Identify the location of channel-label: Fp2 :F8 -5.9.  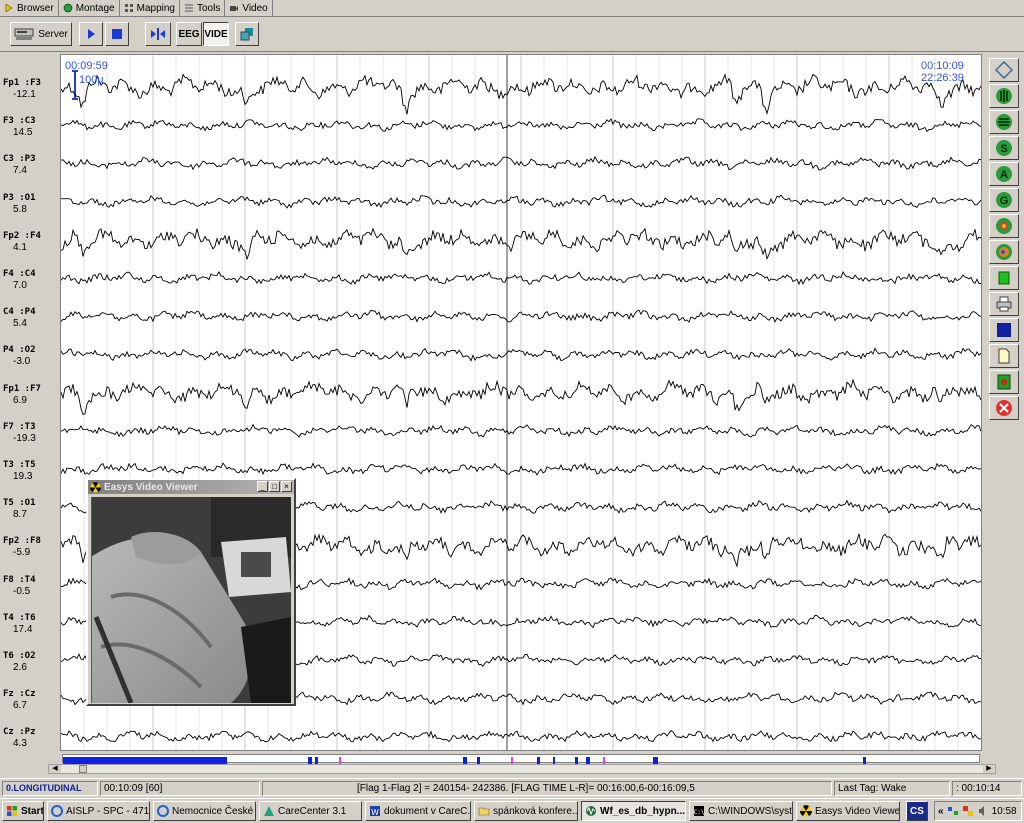
(22, 547).